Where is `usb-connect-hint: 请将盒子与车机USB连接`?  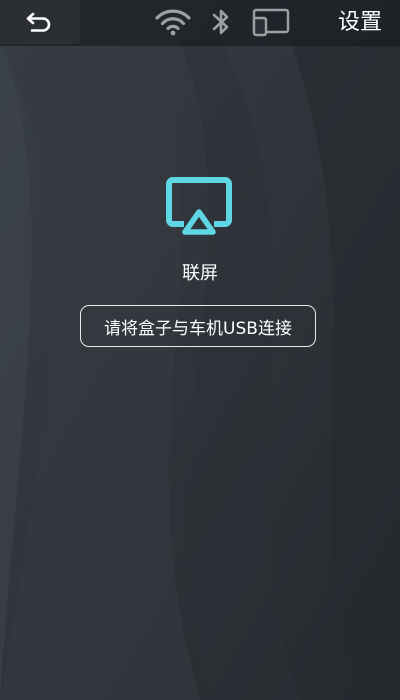
usb-connect-hint: 请将盒子与车机USB连接 is located at coordinates (198, 326).